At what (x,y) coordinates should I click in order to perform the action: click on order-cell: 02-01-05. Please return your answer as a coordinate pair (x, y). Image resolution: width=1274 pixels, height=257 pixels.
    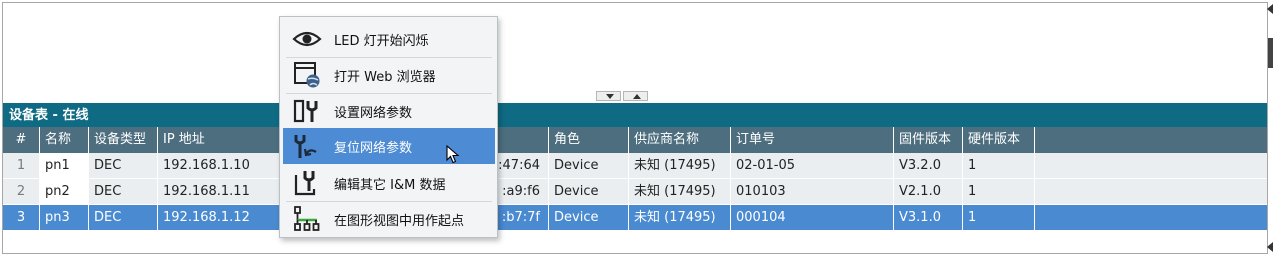
    Looking at the image, I should click on (812, 165).